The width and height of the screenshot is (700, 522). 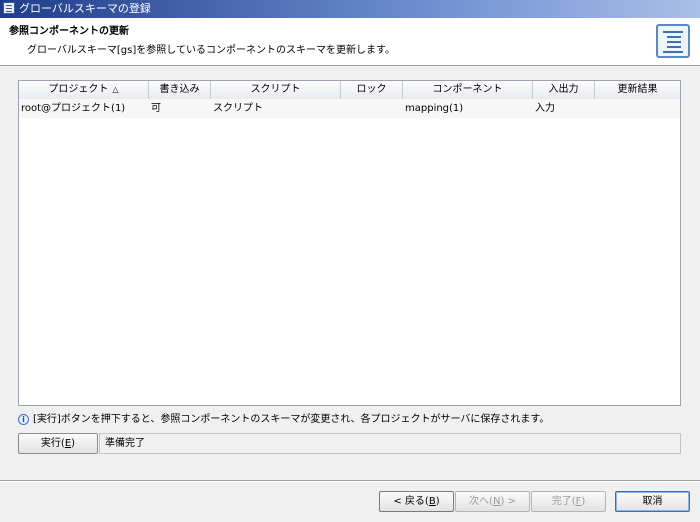 What do you see at coordinates (238, 108) in the screenshot?
I see `cell-script: スクリプト` at bounding box center [238, 108].